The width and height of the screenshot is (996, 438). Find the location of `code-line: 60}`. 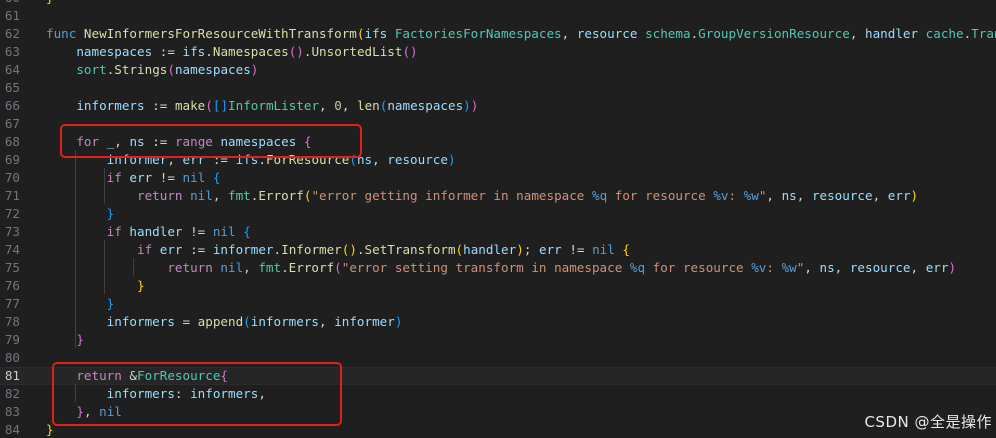

code-line: 60} is located at coordinates (498, 3).